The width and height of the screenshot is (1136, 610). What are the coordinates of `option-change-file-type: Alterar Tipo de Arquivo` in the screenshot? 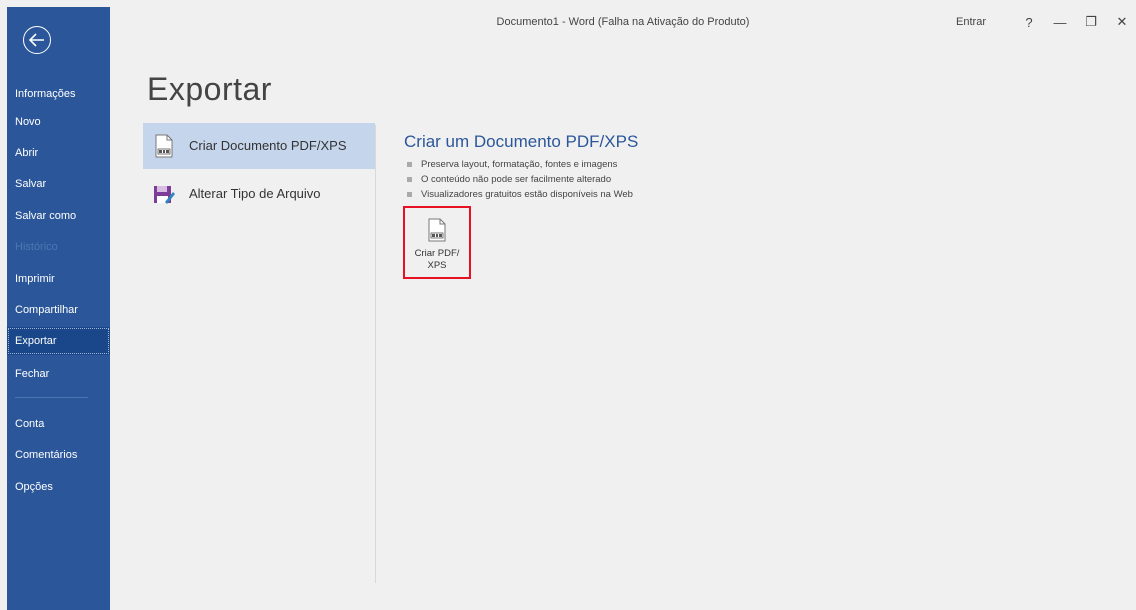 It's located at (259, 194).